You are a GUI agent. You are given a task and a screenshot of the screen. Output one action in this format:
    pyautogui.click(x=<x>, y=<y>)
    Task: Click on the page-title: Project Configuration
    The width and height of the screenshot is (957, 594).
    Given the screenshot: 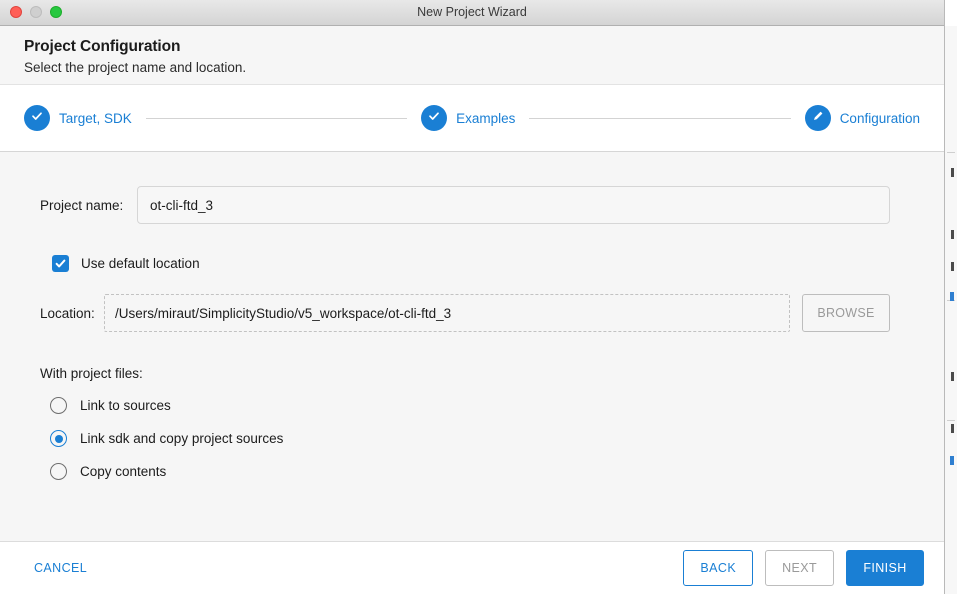 What is the action you would take?
    pyautogui.click(x=102, y=46)
    